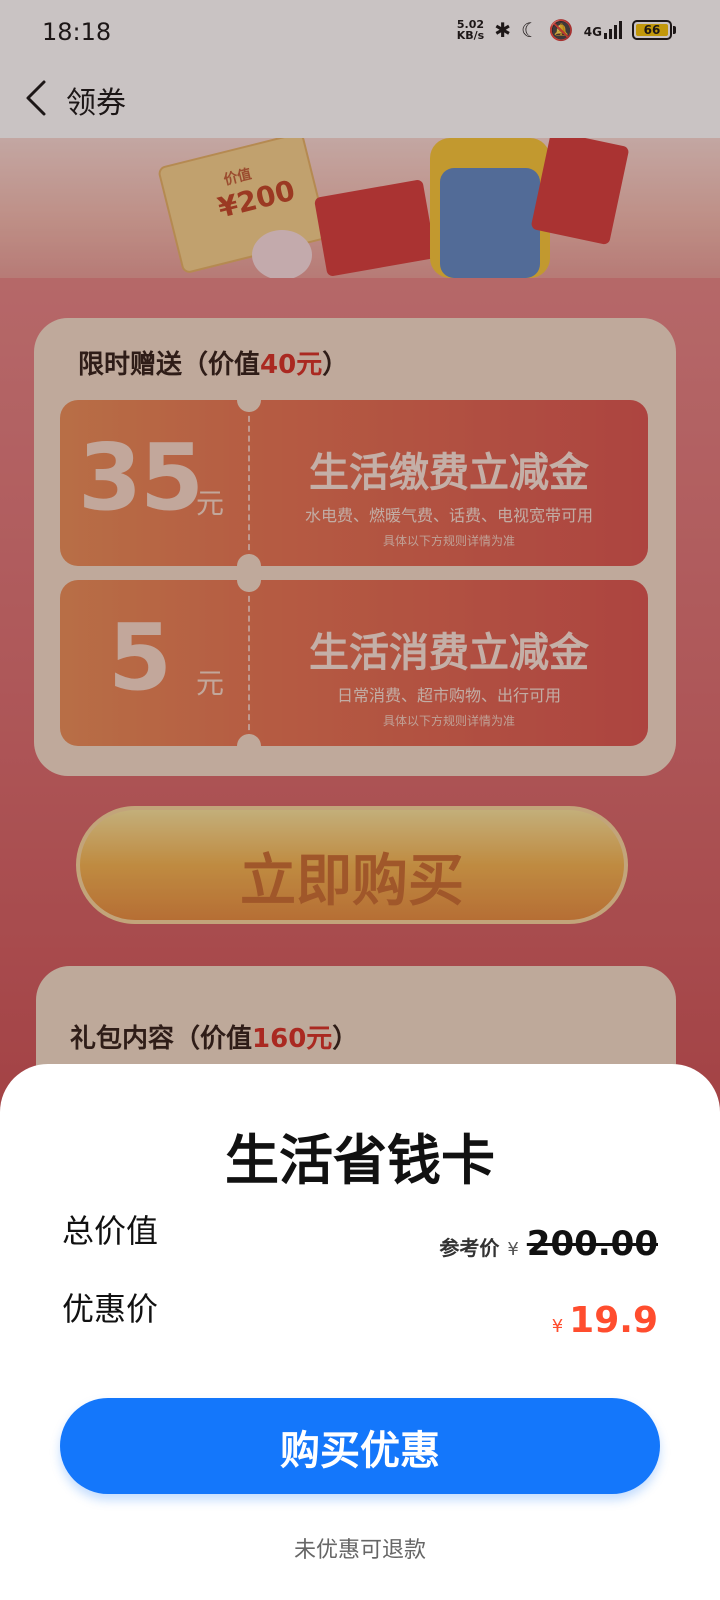 The height and width of the screenshot is (1600, 720). Describe the element at coordinates (557, 1326) in the screenshot. I see `price-currency: ¥` at that location.